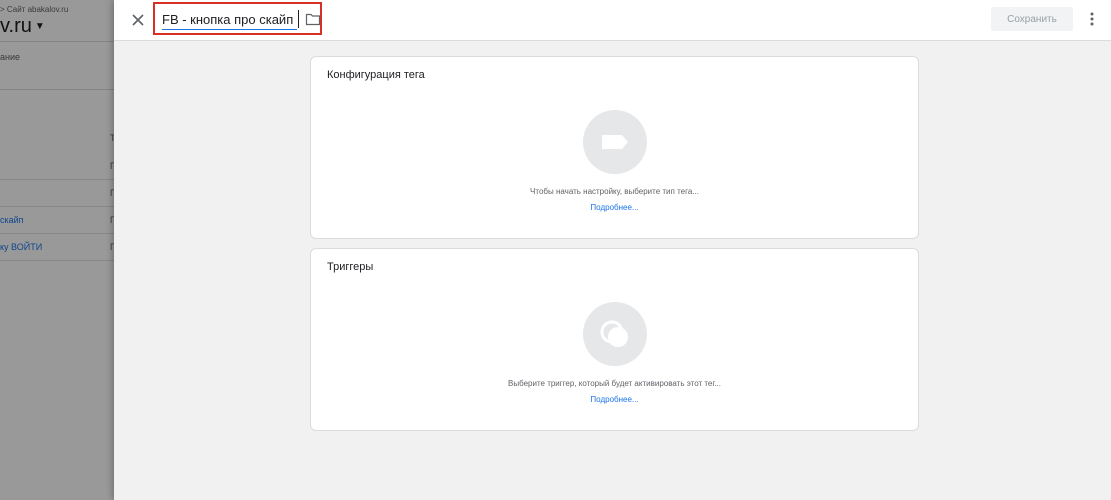 This screenshot has width=1111, height=500. I want to click on input-underline, so click(229, 29).